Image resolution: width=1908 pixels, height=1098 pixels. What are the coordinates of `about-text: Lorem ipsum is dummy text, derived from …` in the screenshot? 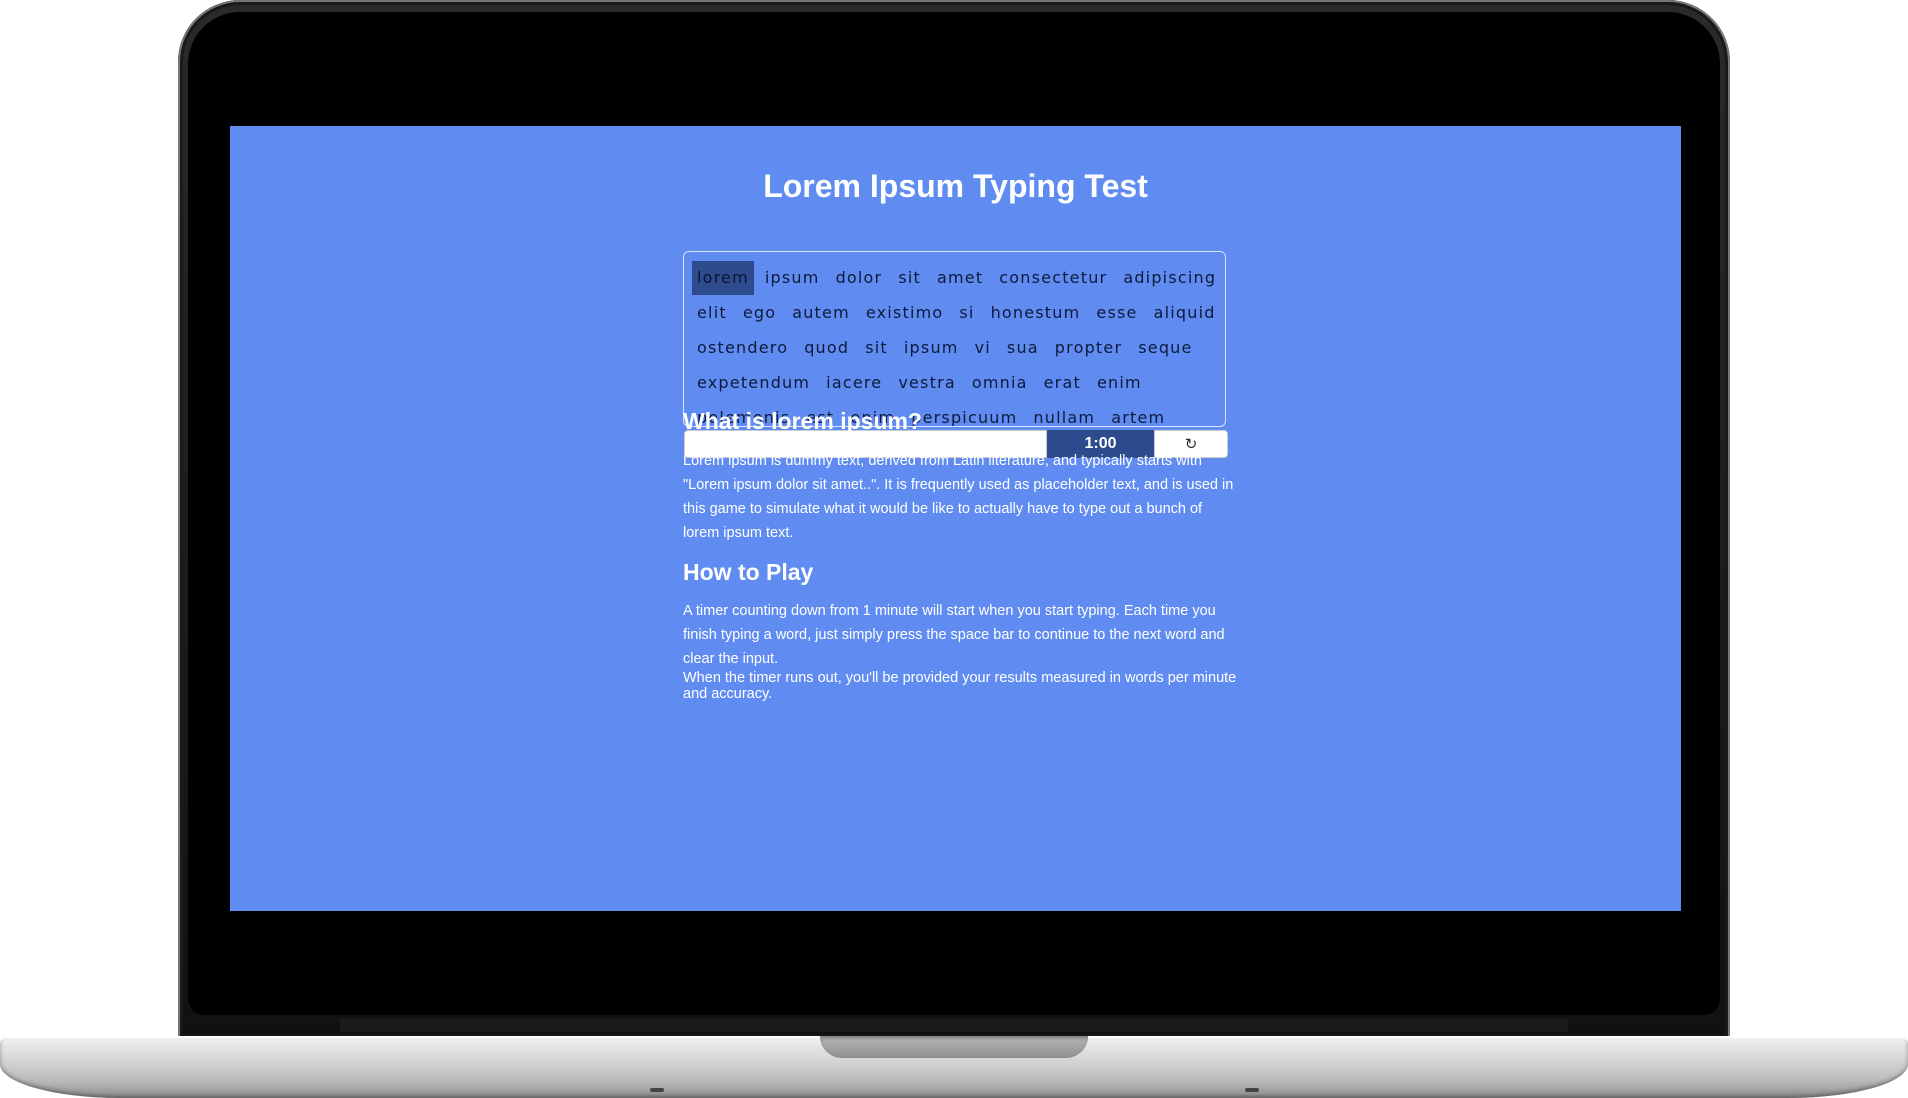 It's located at (958, 497).